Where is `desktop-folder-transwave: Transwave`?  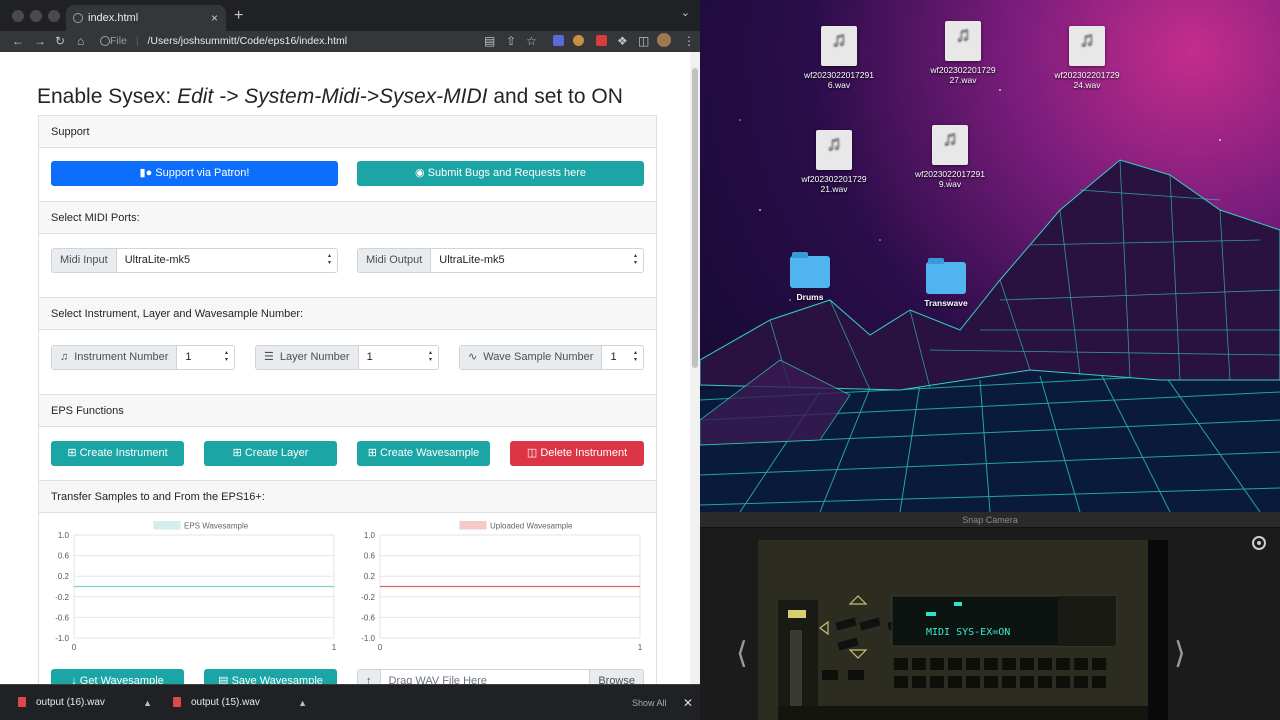
desktop-folder-transwave: Transwave is located at coordinates (946, 283).